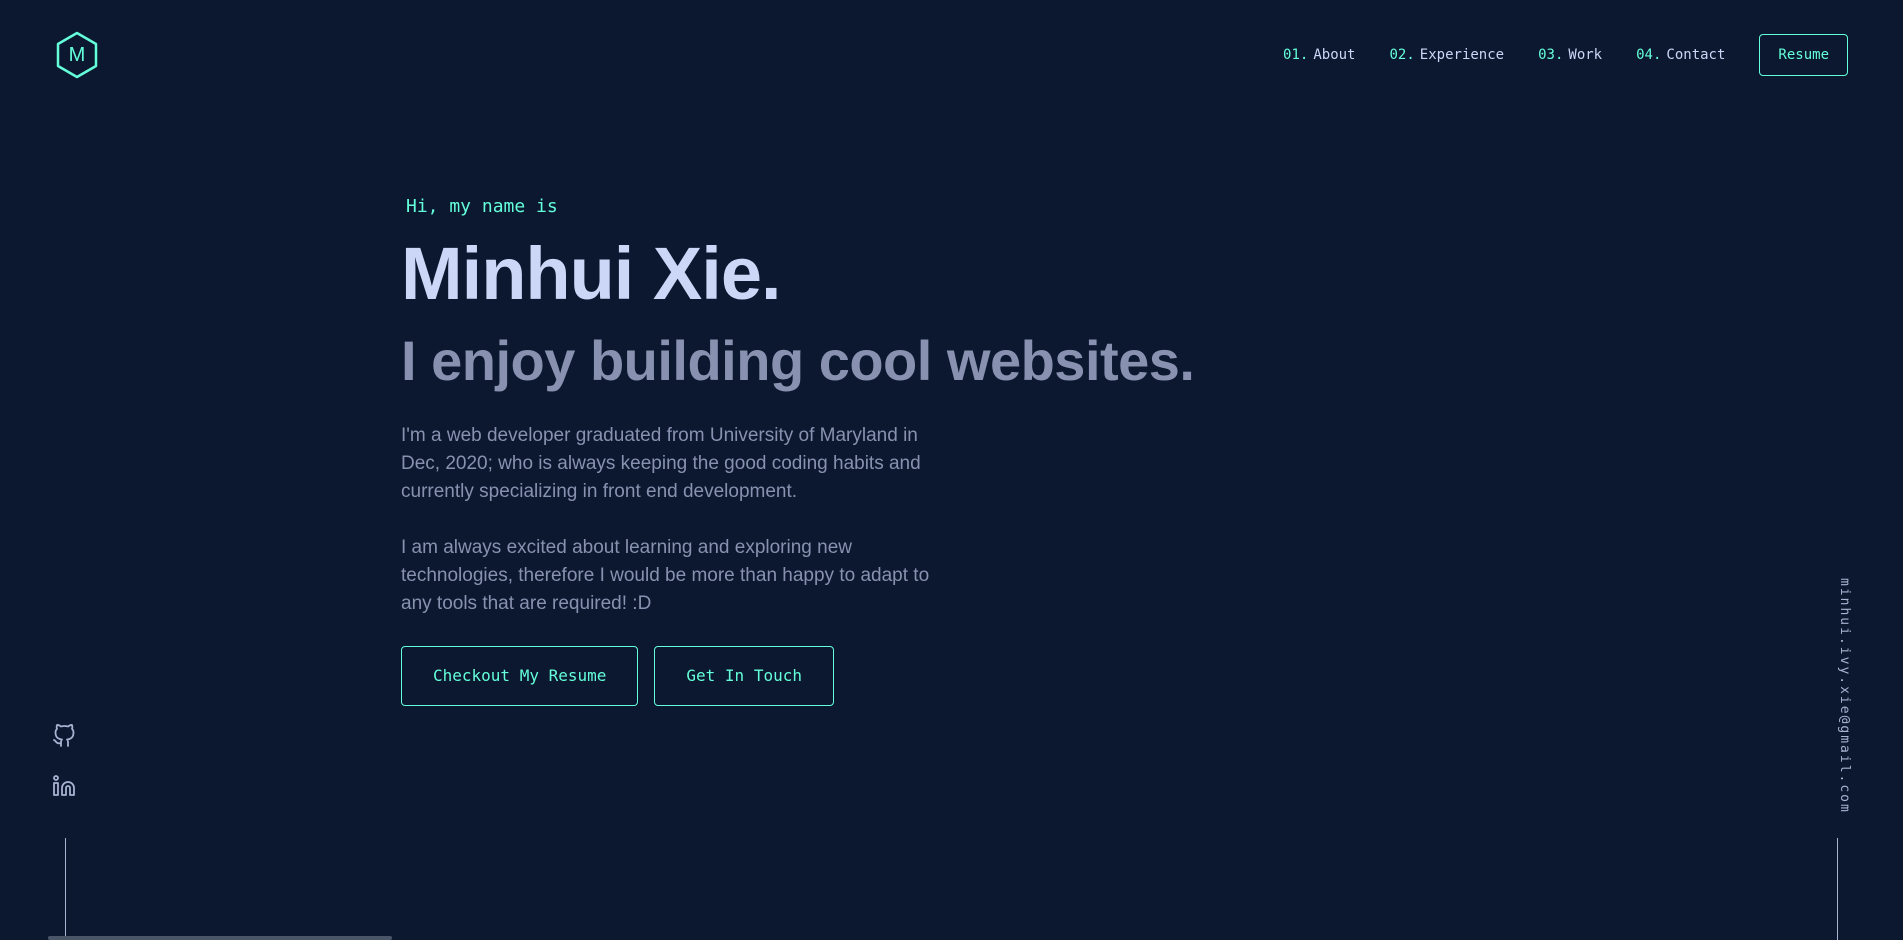 This screenshot has width=1903, height=940. Describe the element at coordinates (1696, 55) in the screenshot. I see `nav-label: Contact` at that location.